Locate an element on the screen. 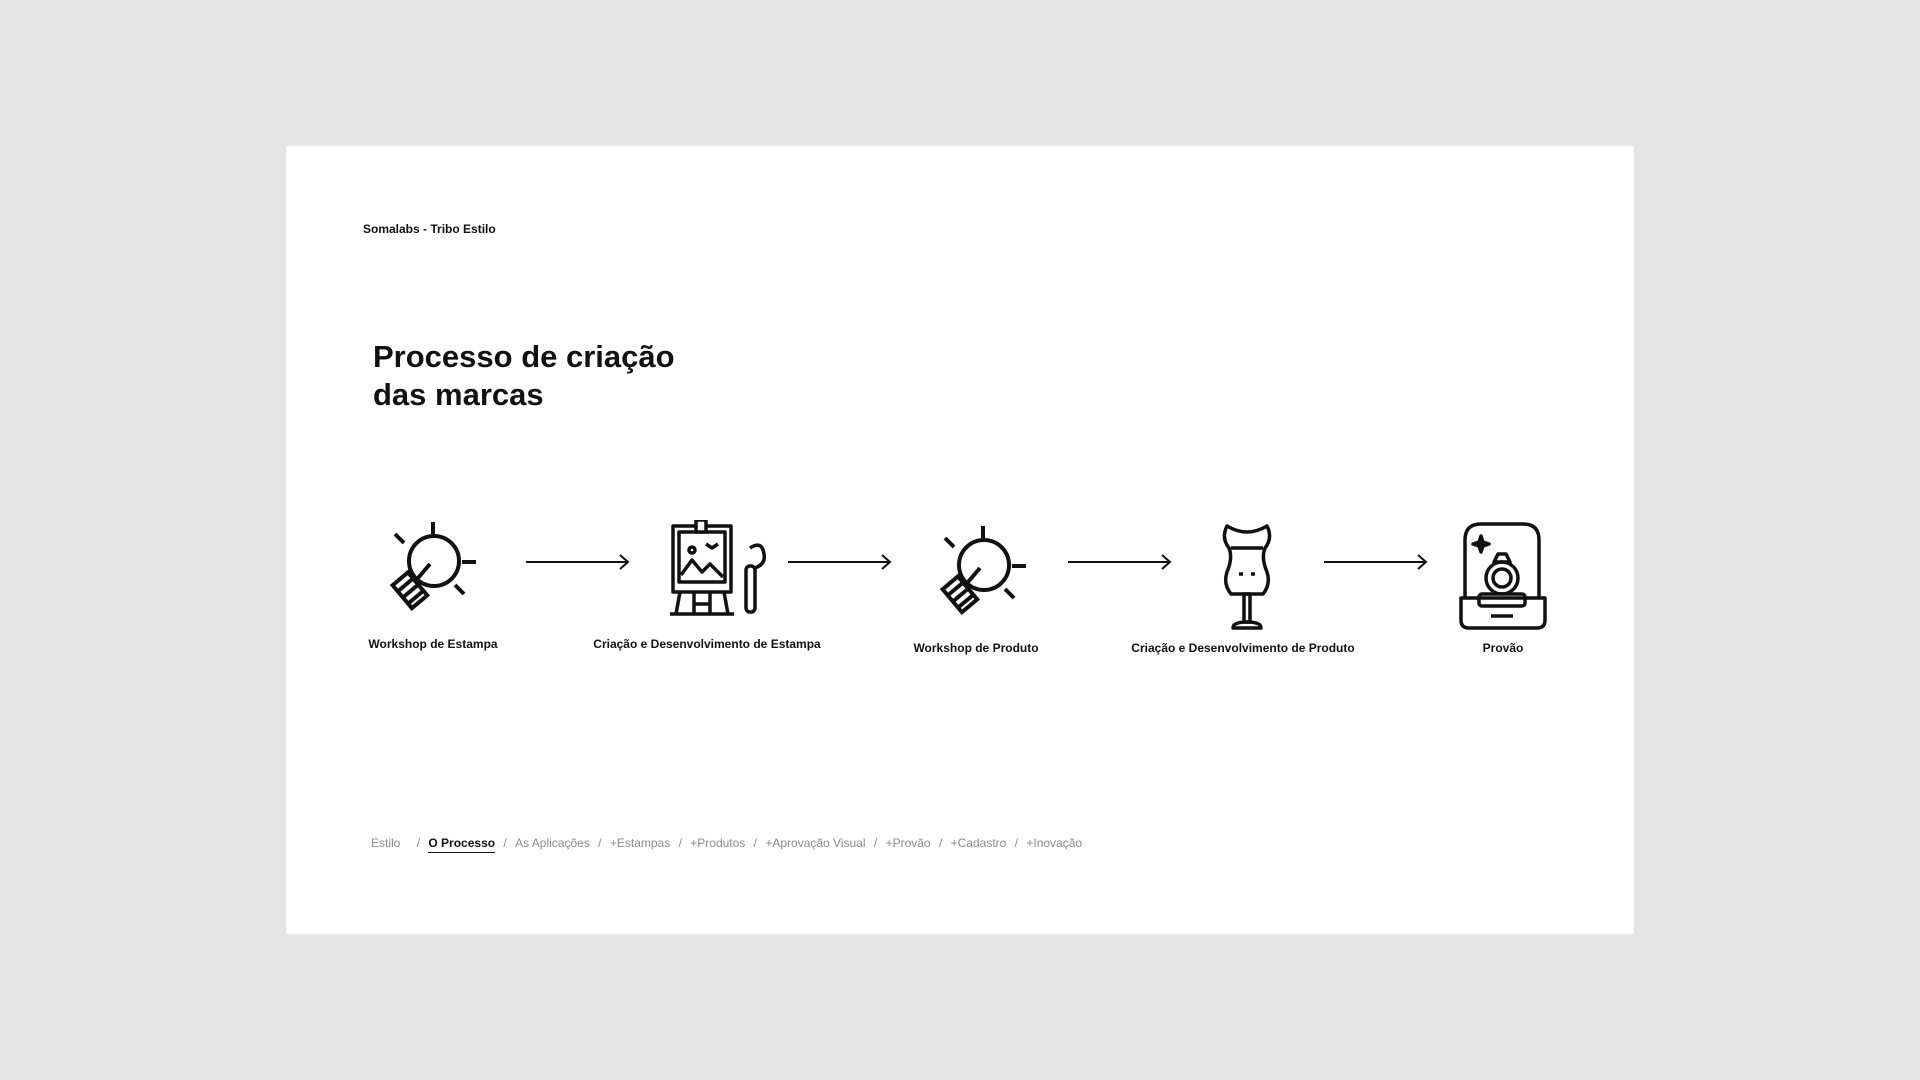 This screenshot has width=1920, height=1080. mannequin-icon is located at coordinates (1247, 576).